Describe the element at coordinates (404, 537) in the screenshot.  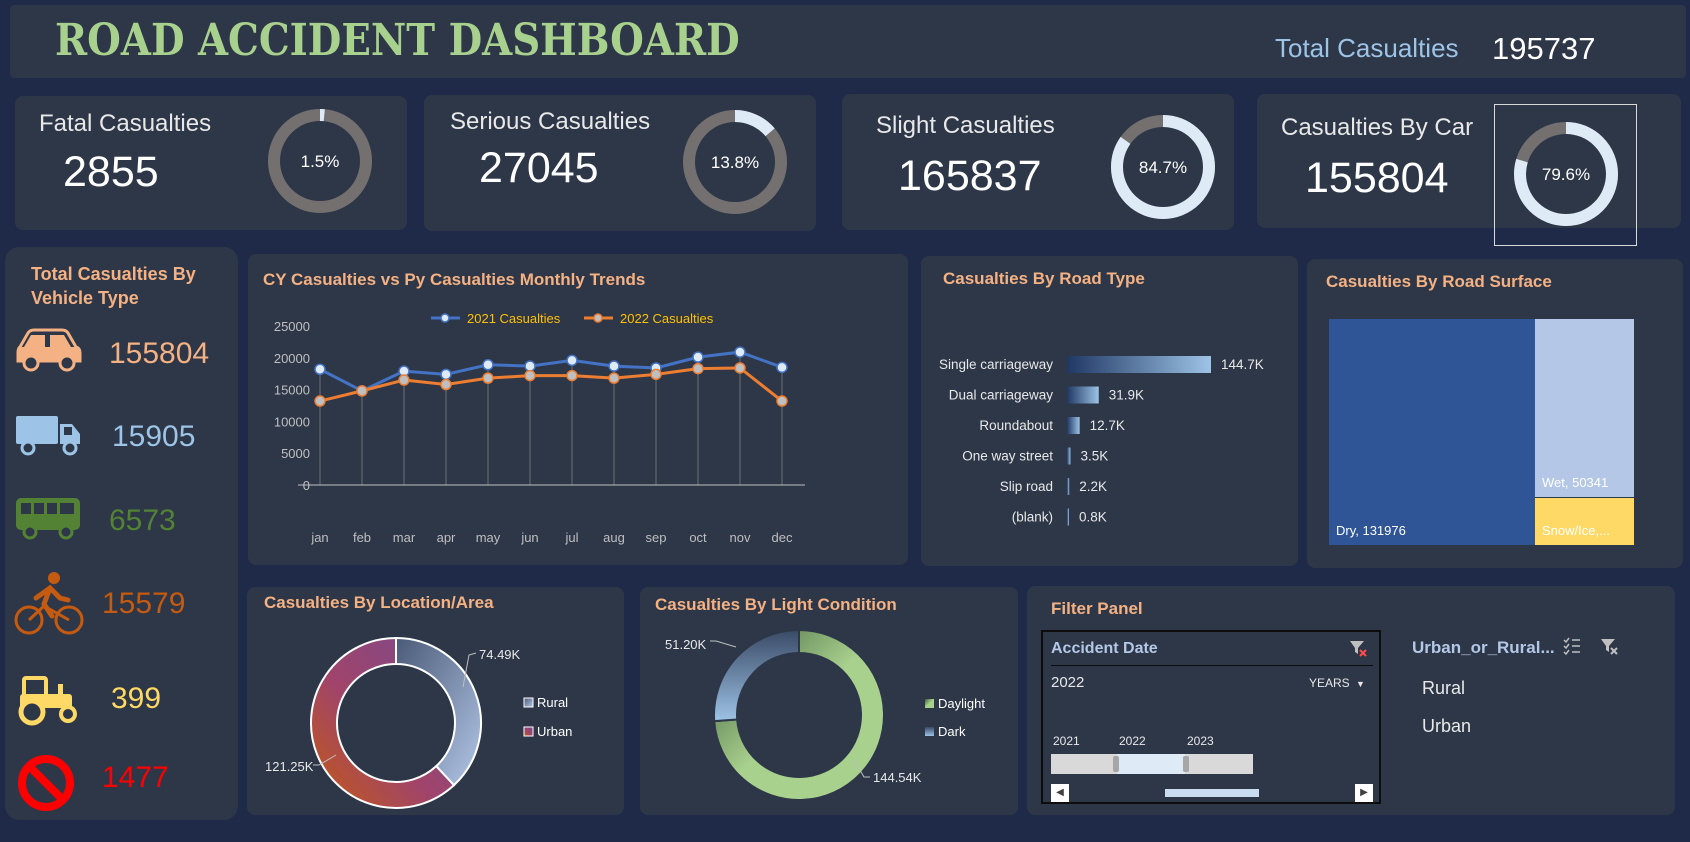
I see `x-tick-label: mar` at that location.